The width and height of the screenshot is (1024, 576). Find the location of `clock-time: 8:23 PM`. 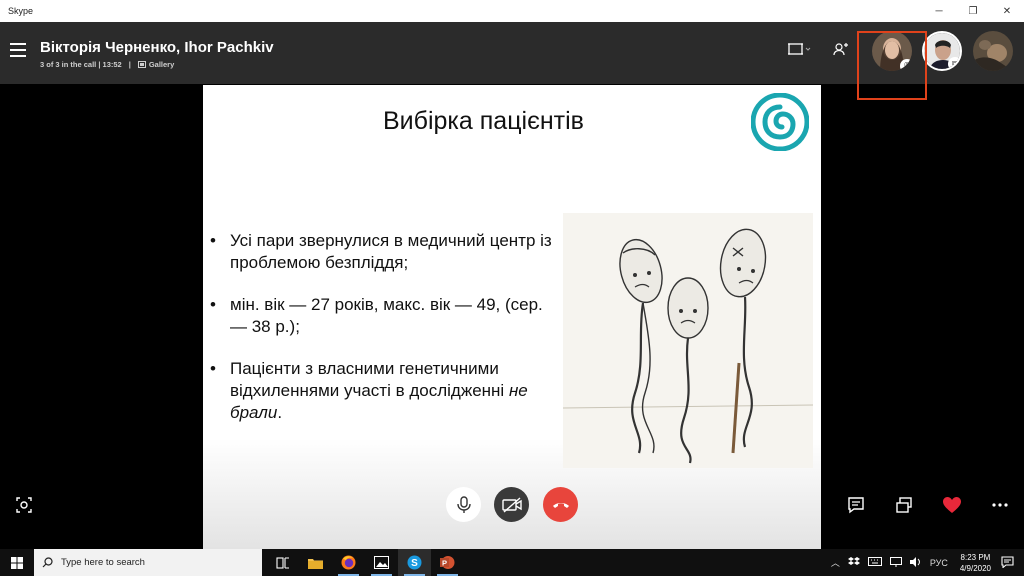

clock-time: 8:23 PM is located at coordinates (975, 557).